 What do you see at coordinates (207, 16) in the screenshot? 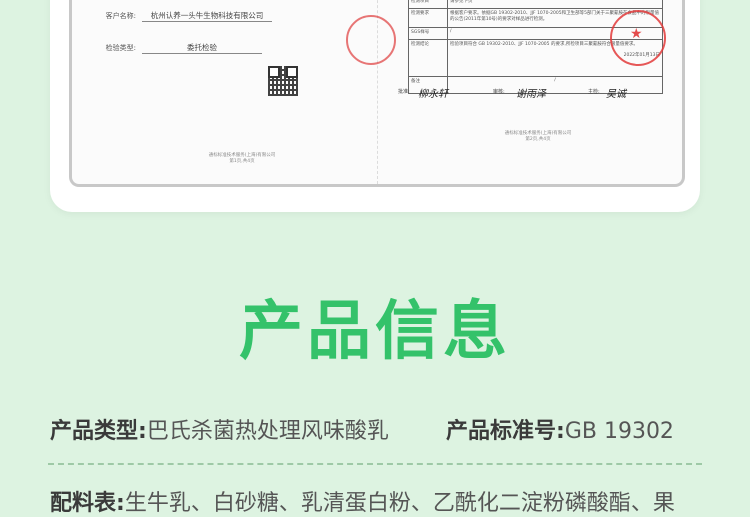
I see `client-value: 杭州认养一头牛生物科技有限公司` at bounding box center [207, 16].